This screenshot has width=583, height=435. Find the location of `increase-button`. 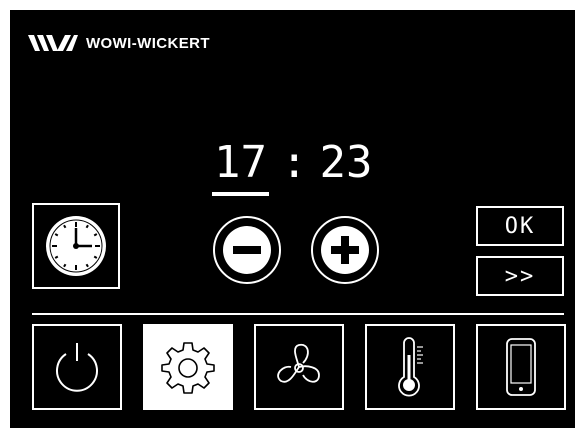

increase-button is located at coordinates (345, 250).